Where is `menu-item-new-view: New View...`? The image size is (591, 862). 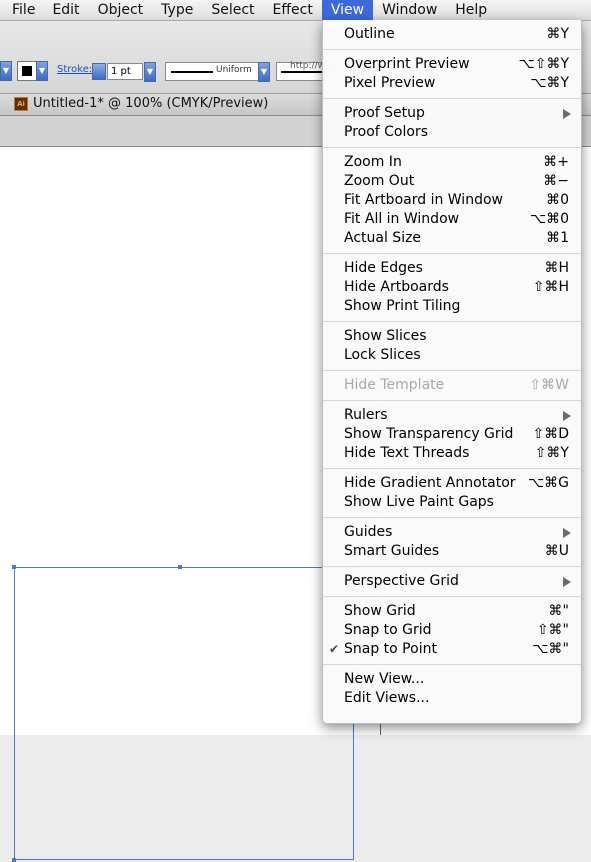 menu-item-new-view: New View... is located at coordinates (452, 679).